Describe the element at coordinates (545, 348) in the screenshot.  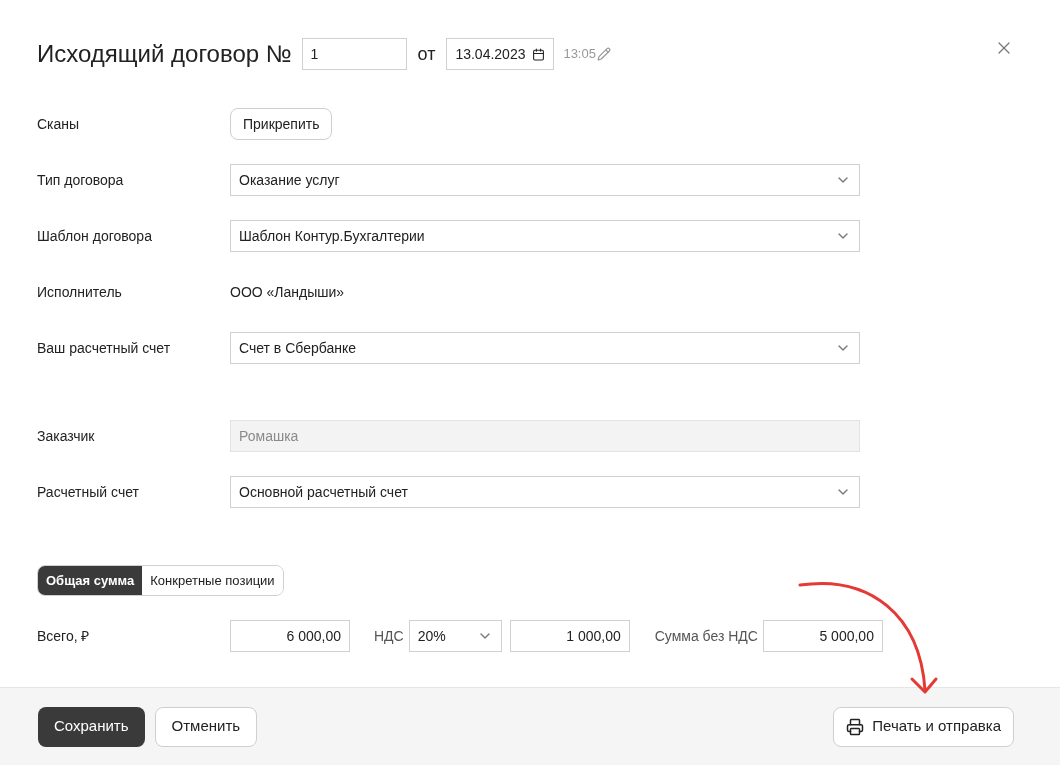
I see `select-field: Счет в Сбербанке` at that location.